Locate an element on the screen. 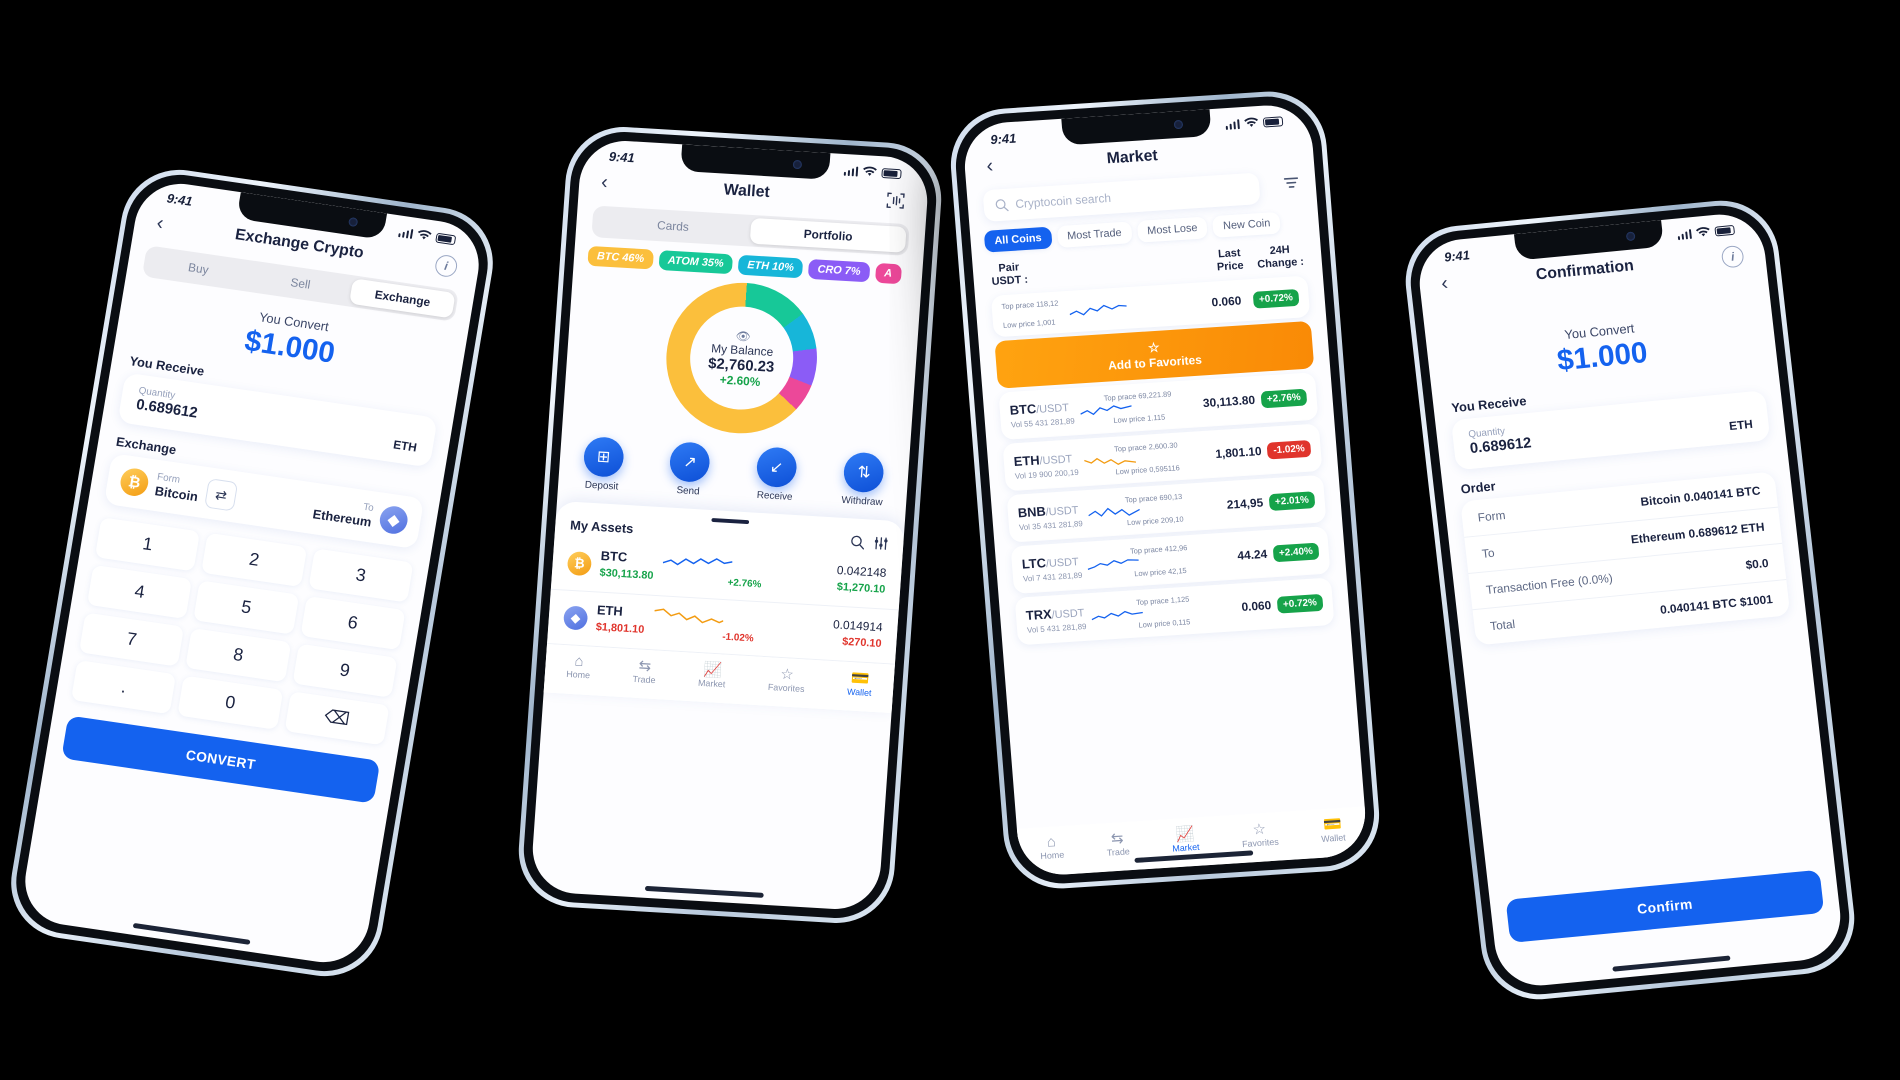 Image resolution: width=1900 pixels, height=1080 pixels. to-label: To is located at coordinates (368, 507).